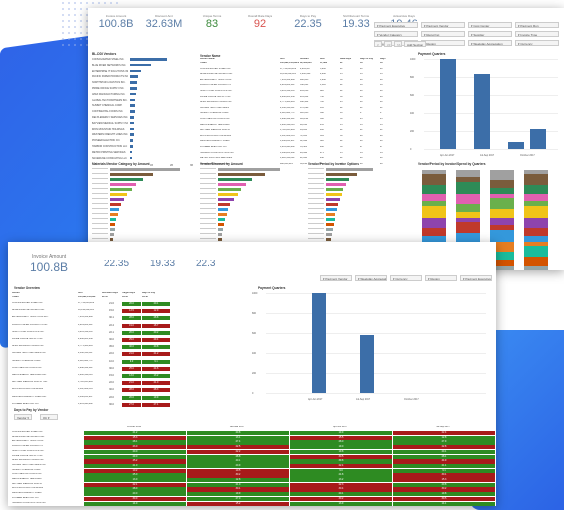  What do you see at coordinates (238, 503) in the screenshot?
I see `heatmap-cell: 15.2` at bounding box center [238, 503].